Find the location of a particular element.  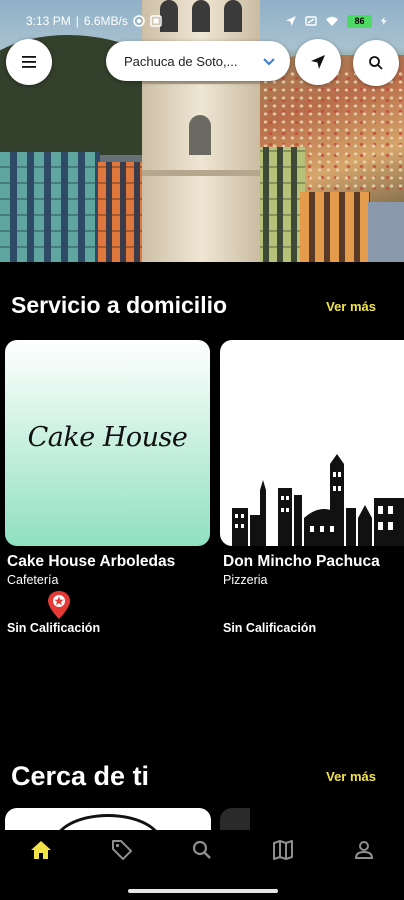

navigation-arrow-icon is located at coordinates (318, 62).